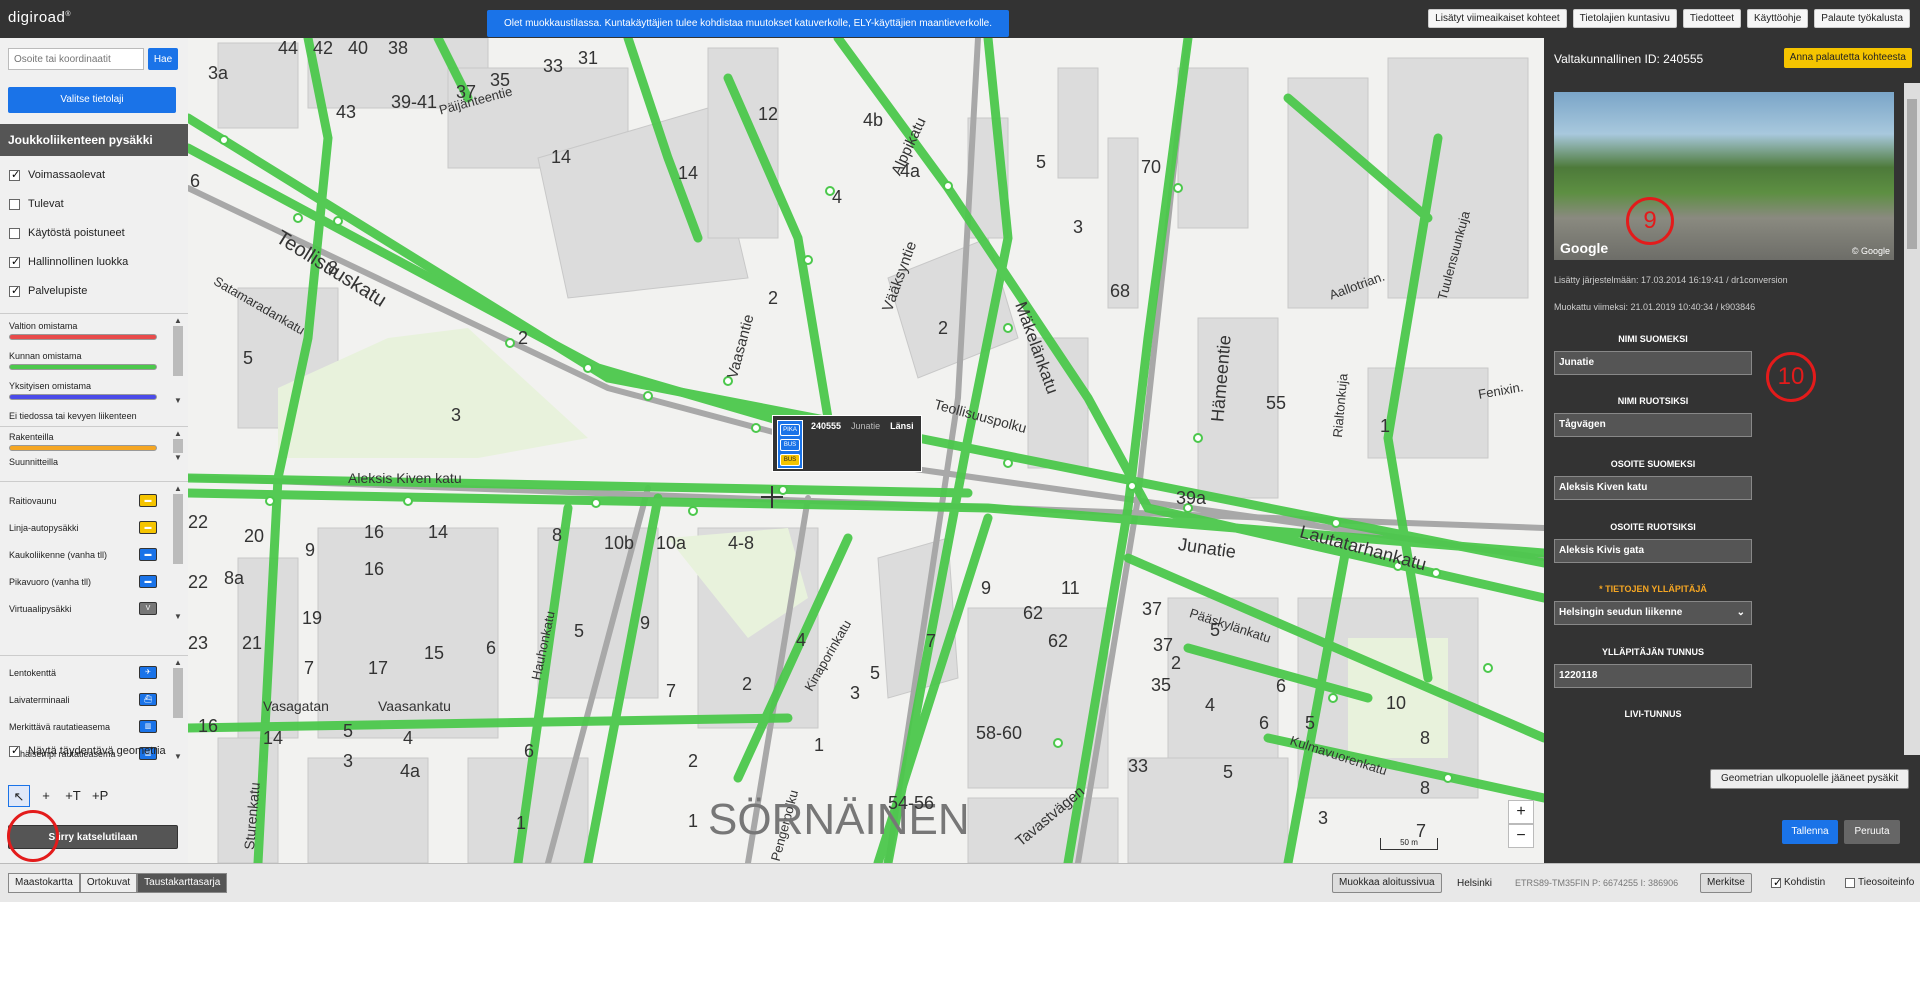  What do you see at coordinates (1650, 221) in the screenshot?
I see `annotation-9: 9` at bounding box center [1650, 221].